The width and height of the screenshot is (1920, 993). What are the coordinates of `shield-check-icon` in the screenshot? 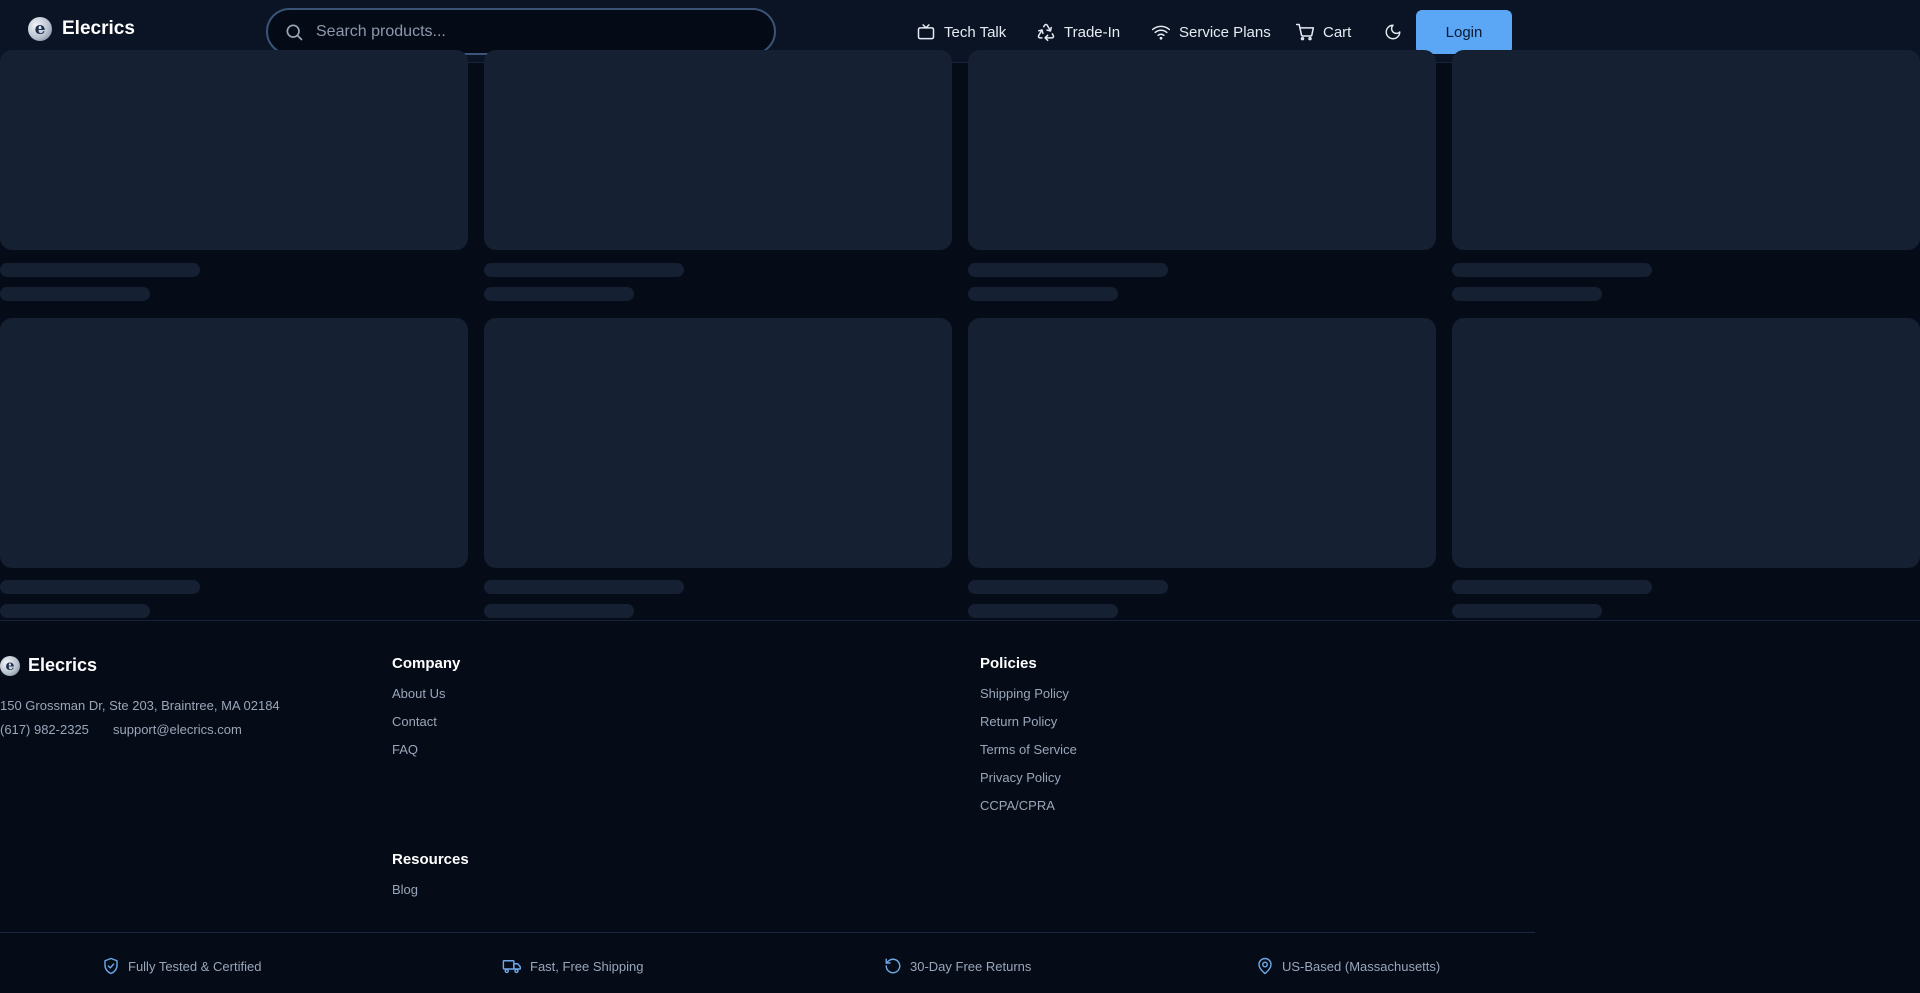 It's located at (111, 966).